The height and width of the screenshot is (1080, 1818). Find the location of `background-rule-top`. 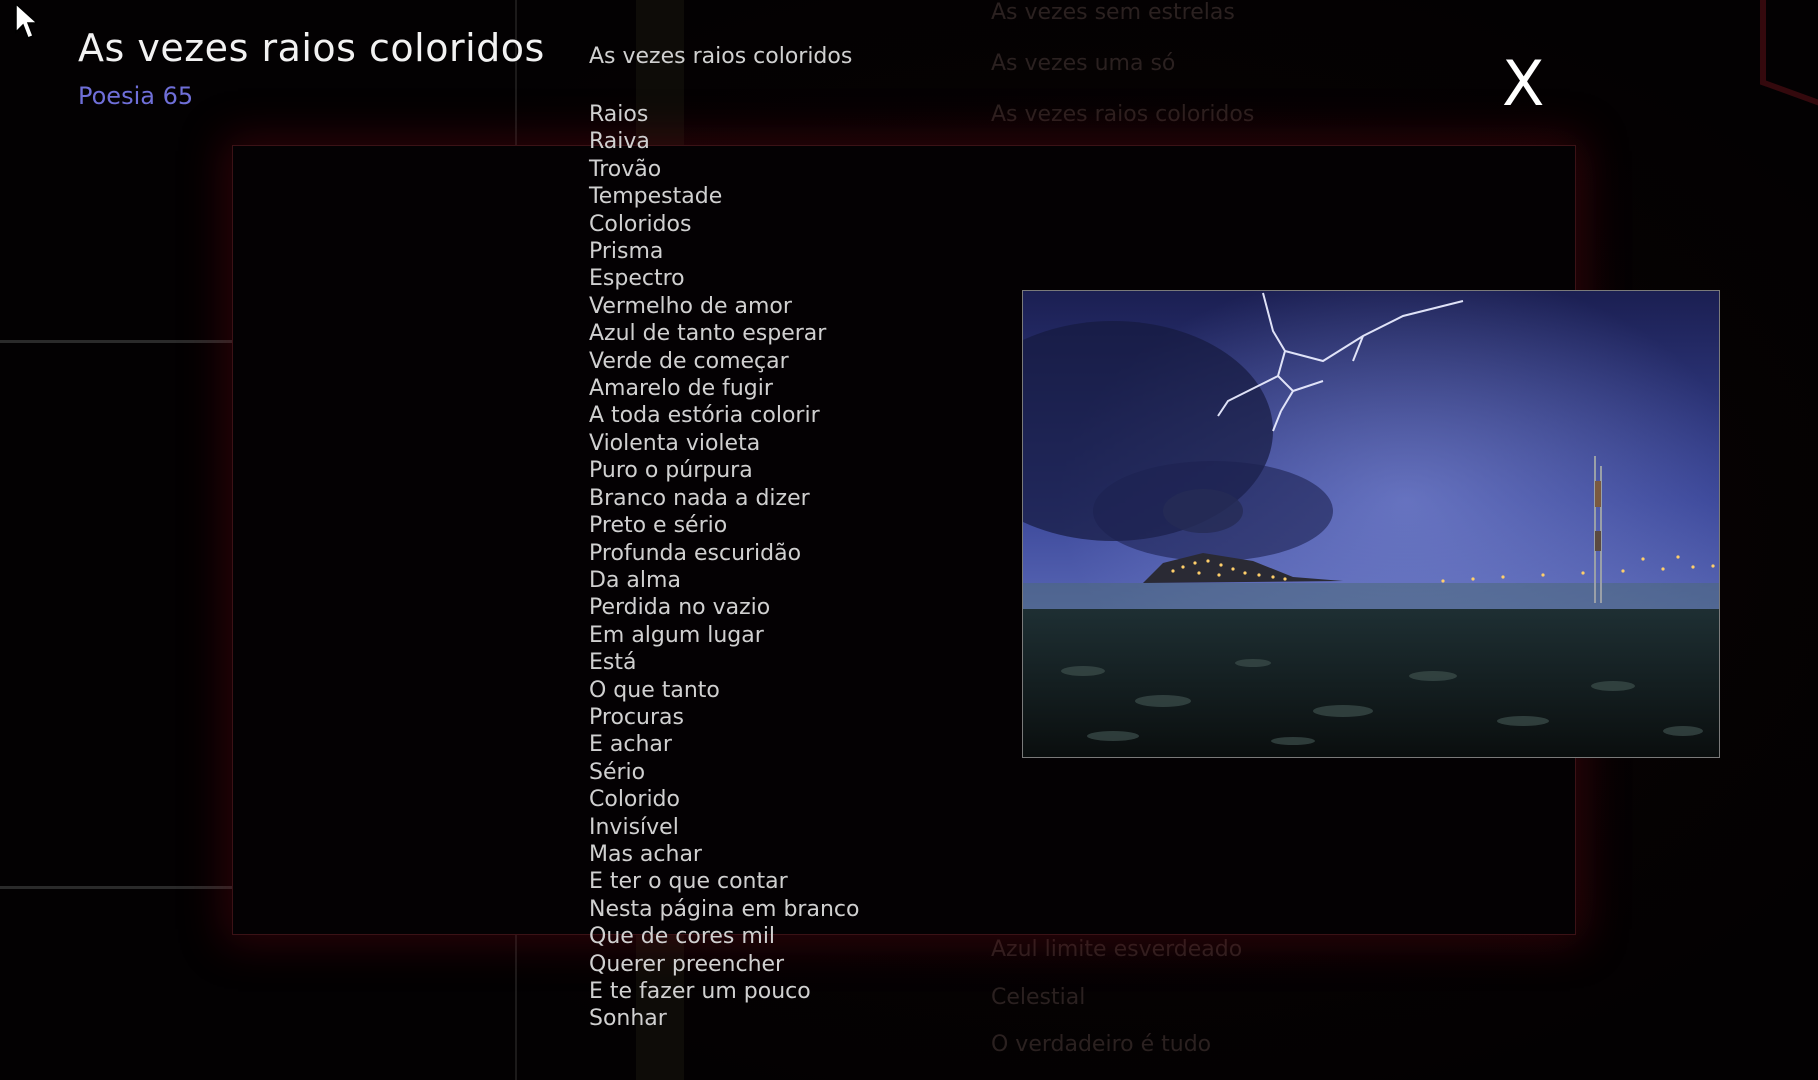

background-rule-top is located at coordinates (116, 341).